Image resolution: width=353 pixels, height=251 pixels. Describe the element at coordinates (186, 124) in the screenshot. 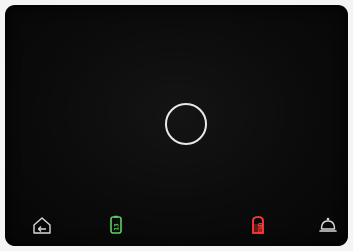

I see `center-ring-button` at that location.